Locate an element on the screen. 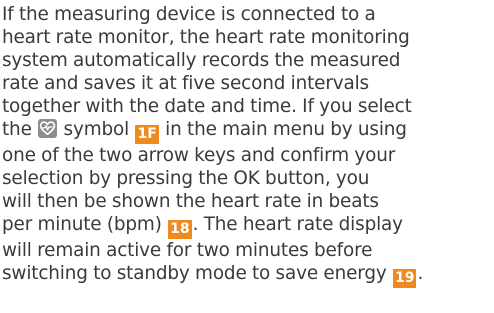 The image size is (494, 313). text-line-12-start: switching to standby mode to save energy is located at coordinates (197, 273).